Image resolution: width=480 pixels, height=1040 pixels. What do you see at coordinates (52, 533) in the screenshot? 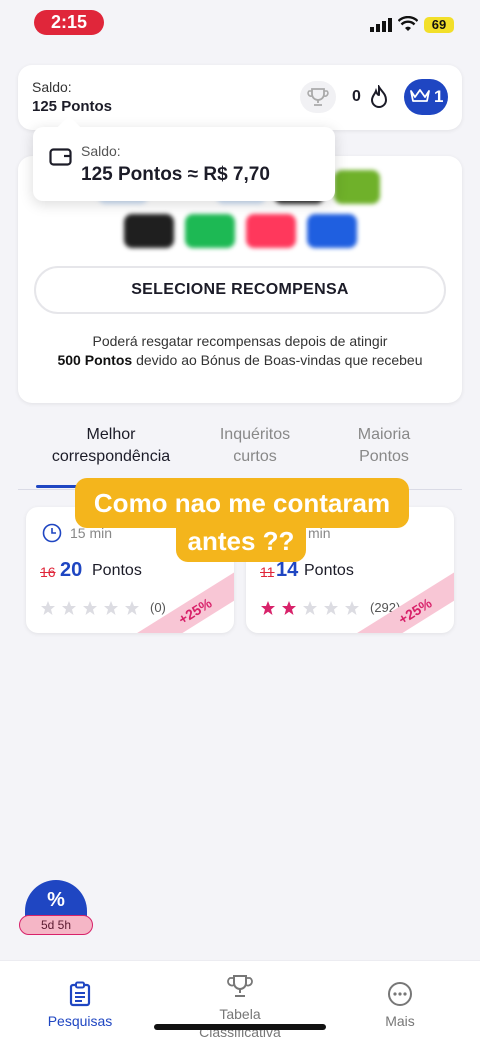
I see `clock-icon` at bounding box center [52, 533].